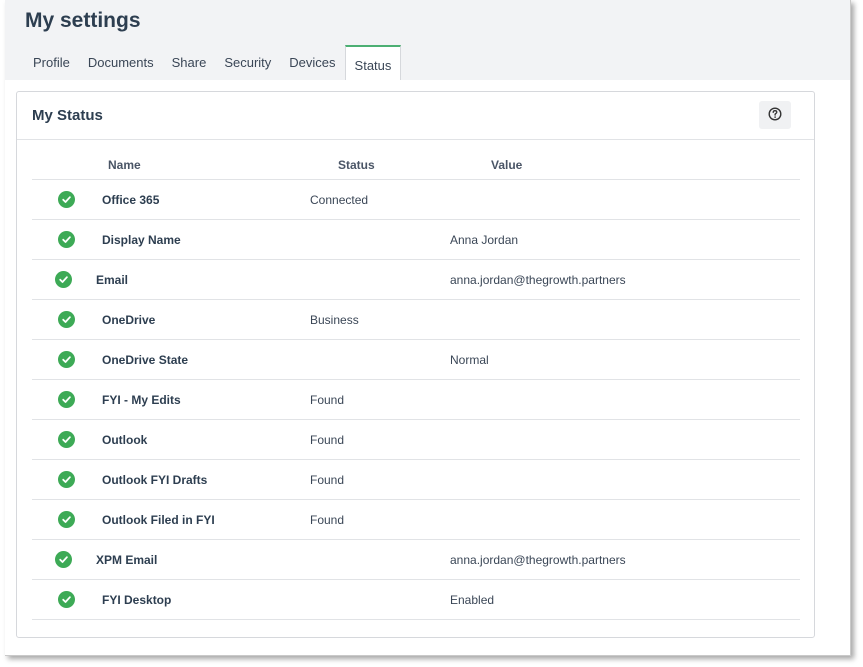 This screenshot has width=863, height=667. What do you see at coordinates (155, 480) in the screenshot?
I see `row-name: Outlook FYI Drafts` at bounding box center [155, 480].